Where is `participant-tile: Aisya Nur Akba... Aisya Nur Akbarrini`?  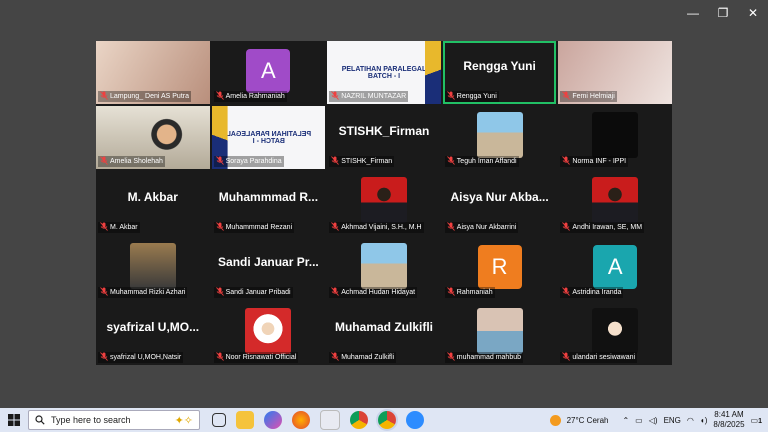 participant-tile: Aisya Nur Akba... Aisya Nur Akbarrini is located at coordinates (499, 203).